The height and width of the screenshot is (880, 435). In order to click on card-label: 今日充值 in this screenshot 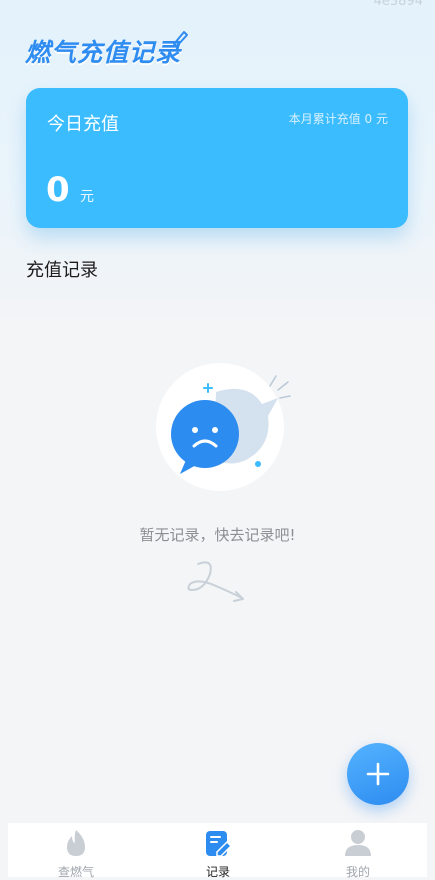, I will do `click(83, 124)`.